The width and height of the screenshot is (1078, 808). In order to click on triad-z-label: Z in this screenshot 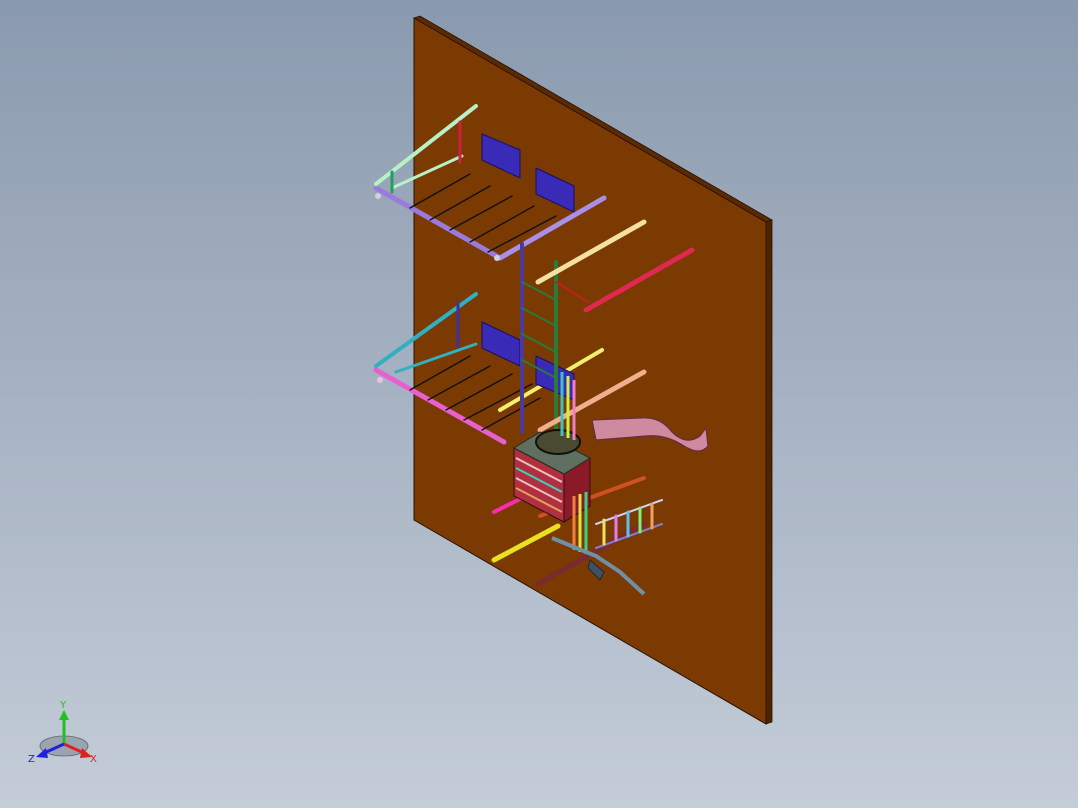, I will do `click(31, 759)`.